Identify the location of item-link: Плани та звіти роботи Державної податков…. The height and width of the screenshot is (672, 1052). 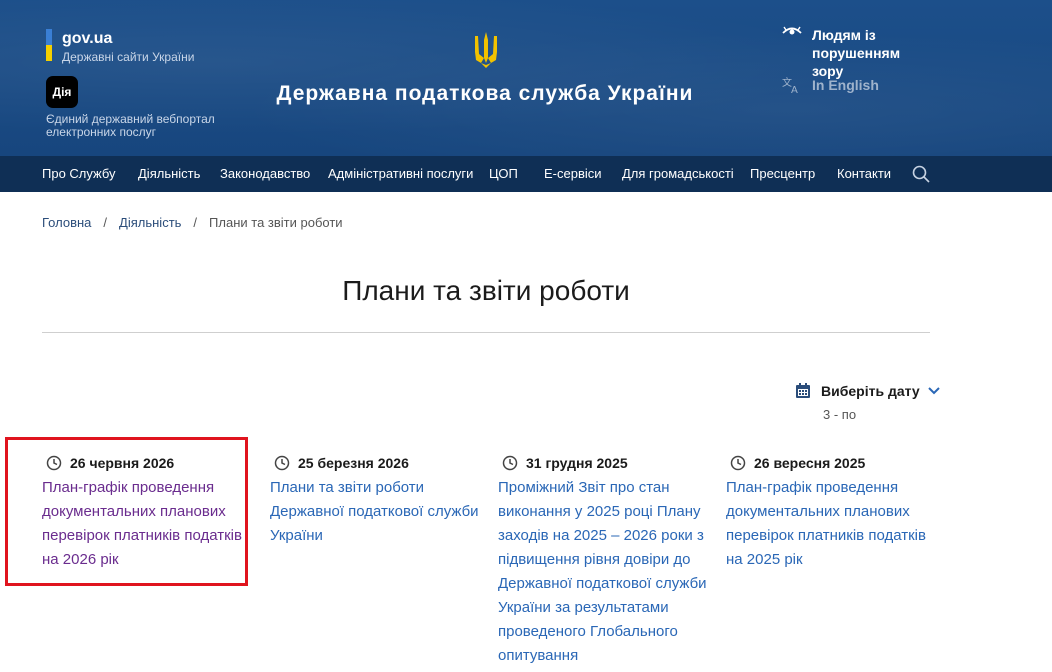
(377, 512).